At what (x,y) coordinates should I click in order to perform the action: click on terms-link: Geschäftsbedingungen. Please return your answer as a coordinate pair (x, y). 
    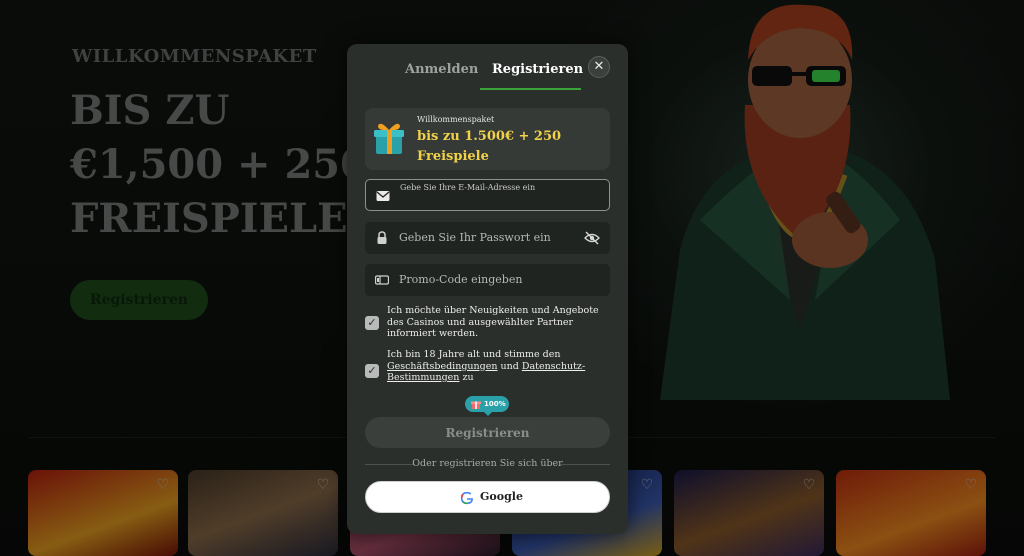
    Looking at the image, I should click on (442, 366).